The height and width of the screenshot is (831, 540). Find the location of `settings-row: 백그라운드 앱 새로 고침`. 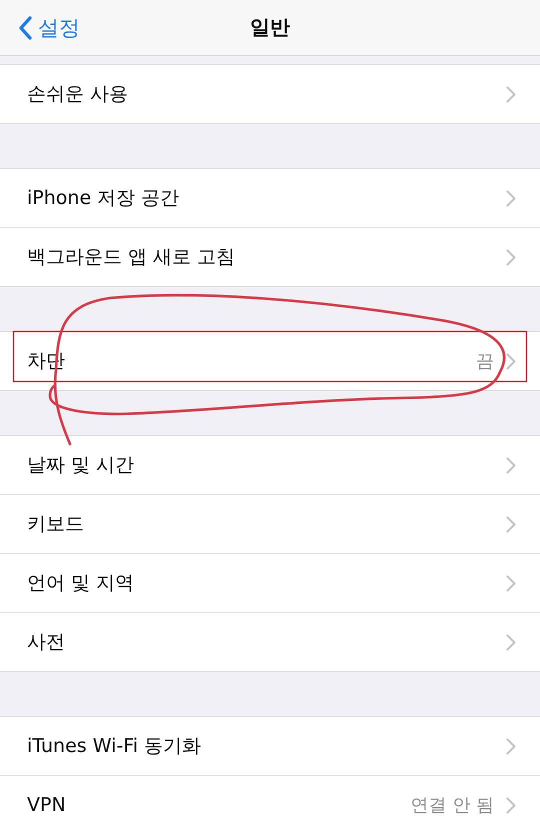

settings-row: 백그라운드 앱 새로 고침 is located at coordinates (270, 256).